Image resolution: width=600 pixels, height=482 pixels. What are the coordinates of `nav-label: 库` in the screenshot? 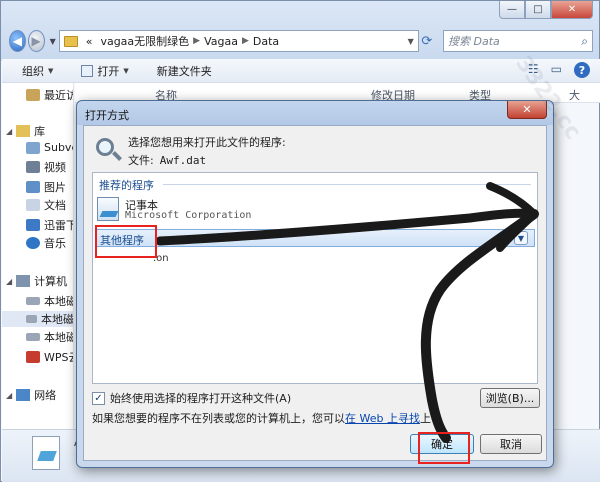 It's located at (40, 131).